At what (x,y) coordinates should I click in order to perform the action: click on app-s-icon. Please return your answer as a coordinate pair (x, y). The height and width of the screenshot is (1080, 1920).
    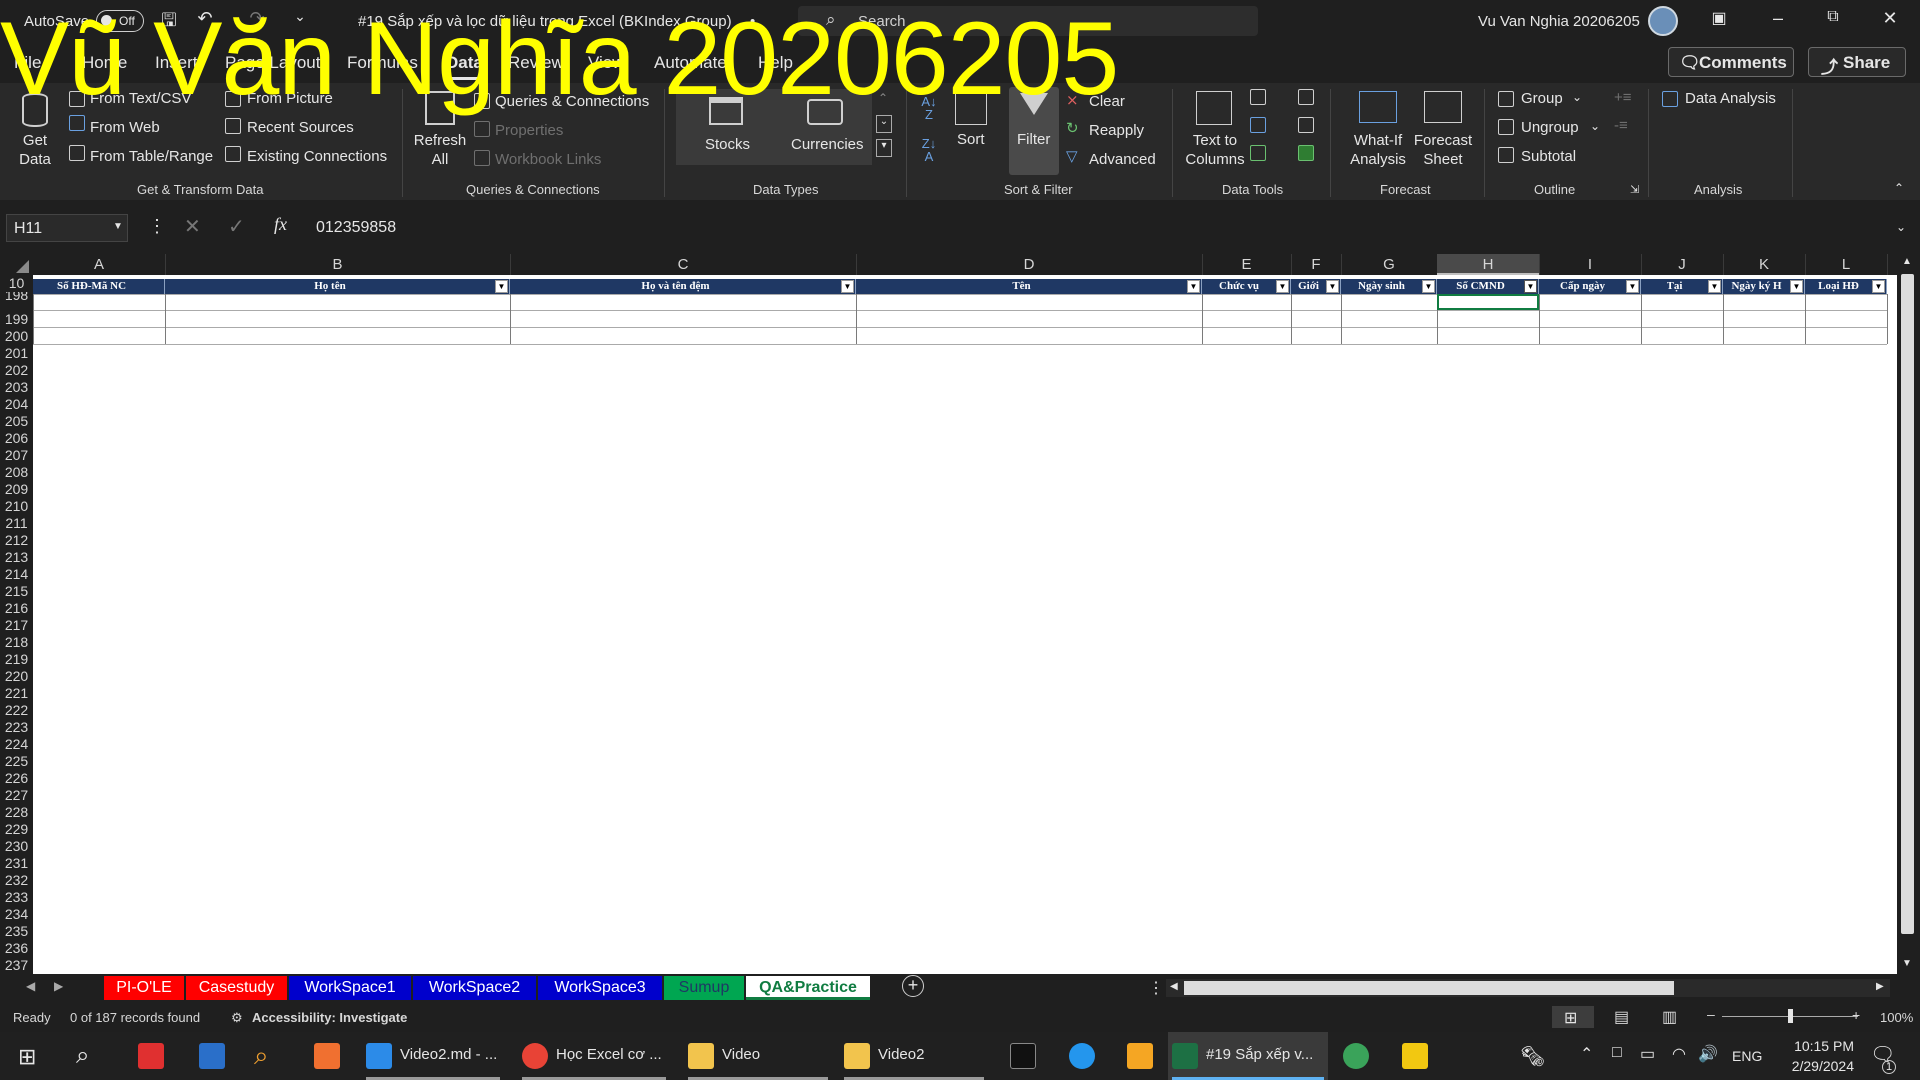
    Looking at the image, I should click on (151, 1056).